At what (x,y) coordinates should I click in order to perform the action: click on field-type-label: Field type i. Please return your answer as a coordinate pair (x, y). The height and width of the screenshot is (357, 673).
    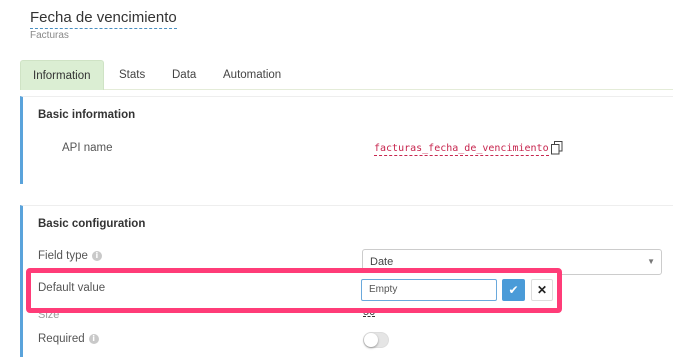
    Looking at the image, I should click on (70, 256).